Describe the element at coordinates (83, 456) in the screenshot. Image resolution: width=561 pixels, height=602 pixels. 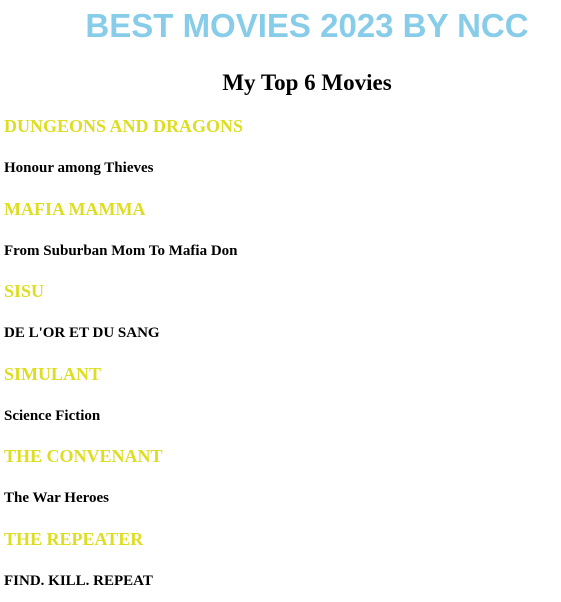
I see `movie-title: THE CONVENANT` at that location.